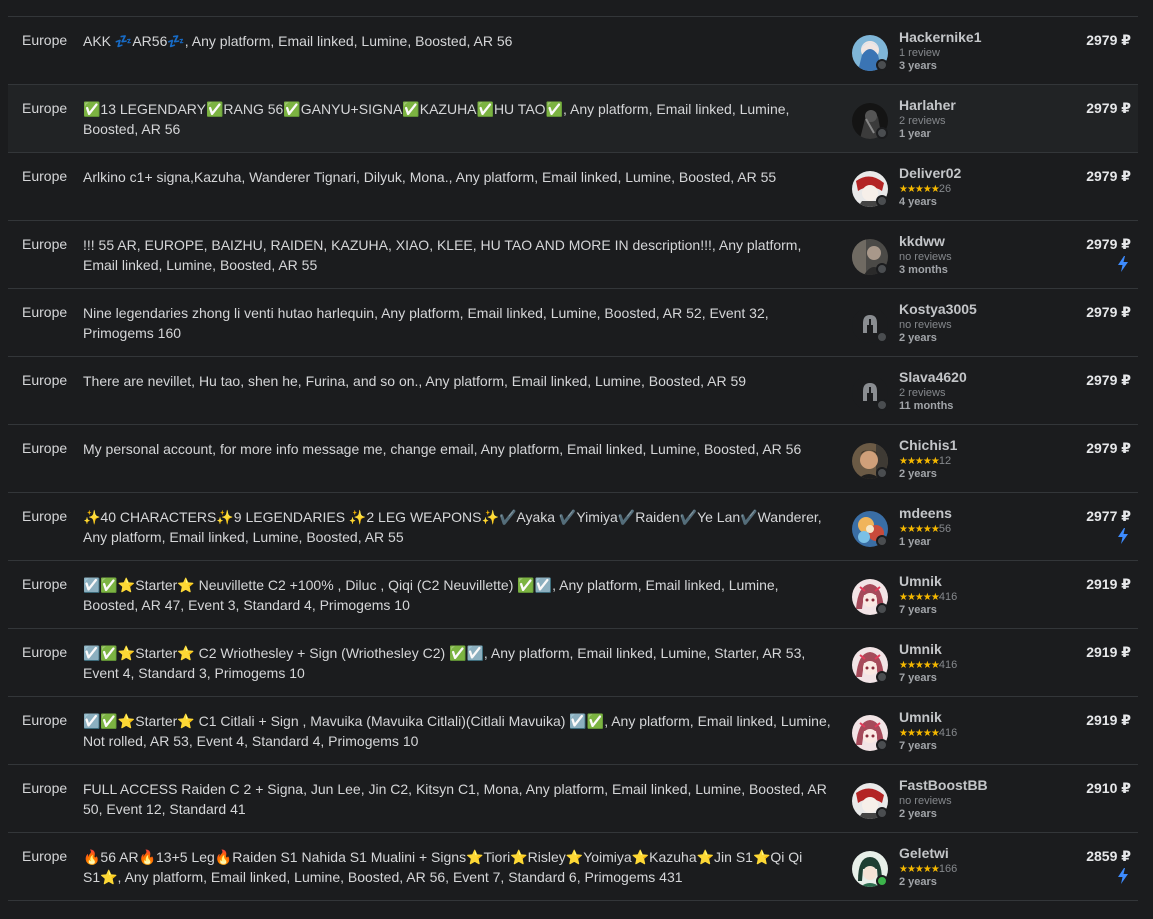 The image size is (1153, 919). Describe the element at coordinates (1108, 516) in the screenshot. I see `offer-price: 2977 ₽` at that location.